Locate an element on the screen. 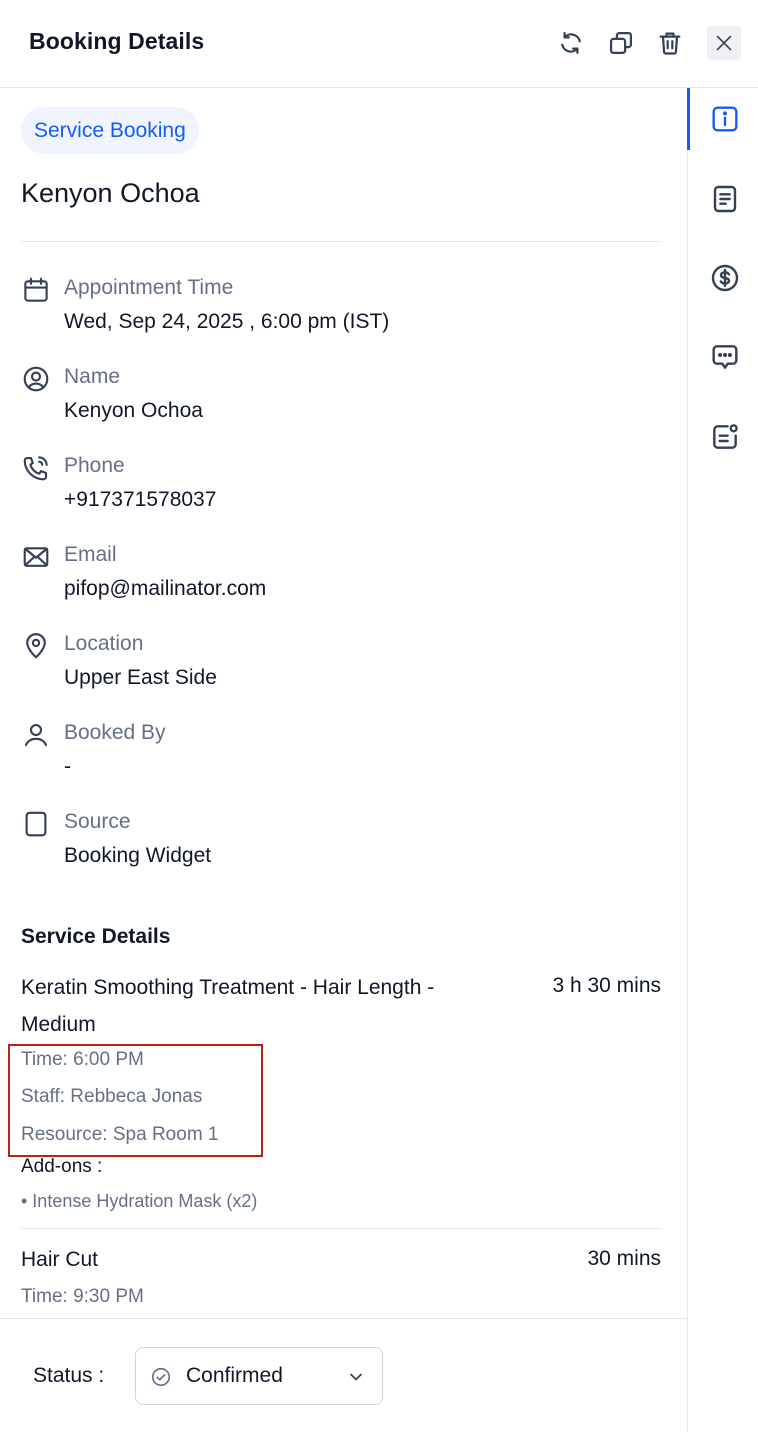 The width and height of the screenshot is (758, 1432). close-button is located at coordinates (724, 43).